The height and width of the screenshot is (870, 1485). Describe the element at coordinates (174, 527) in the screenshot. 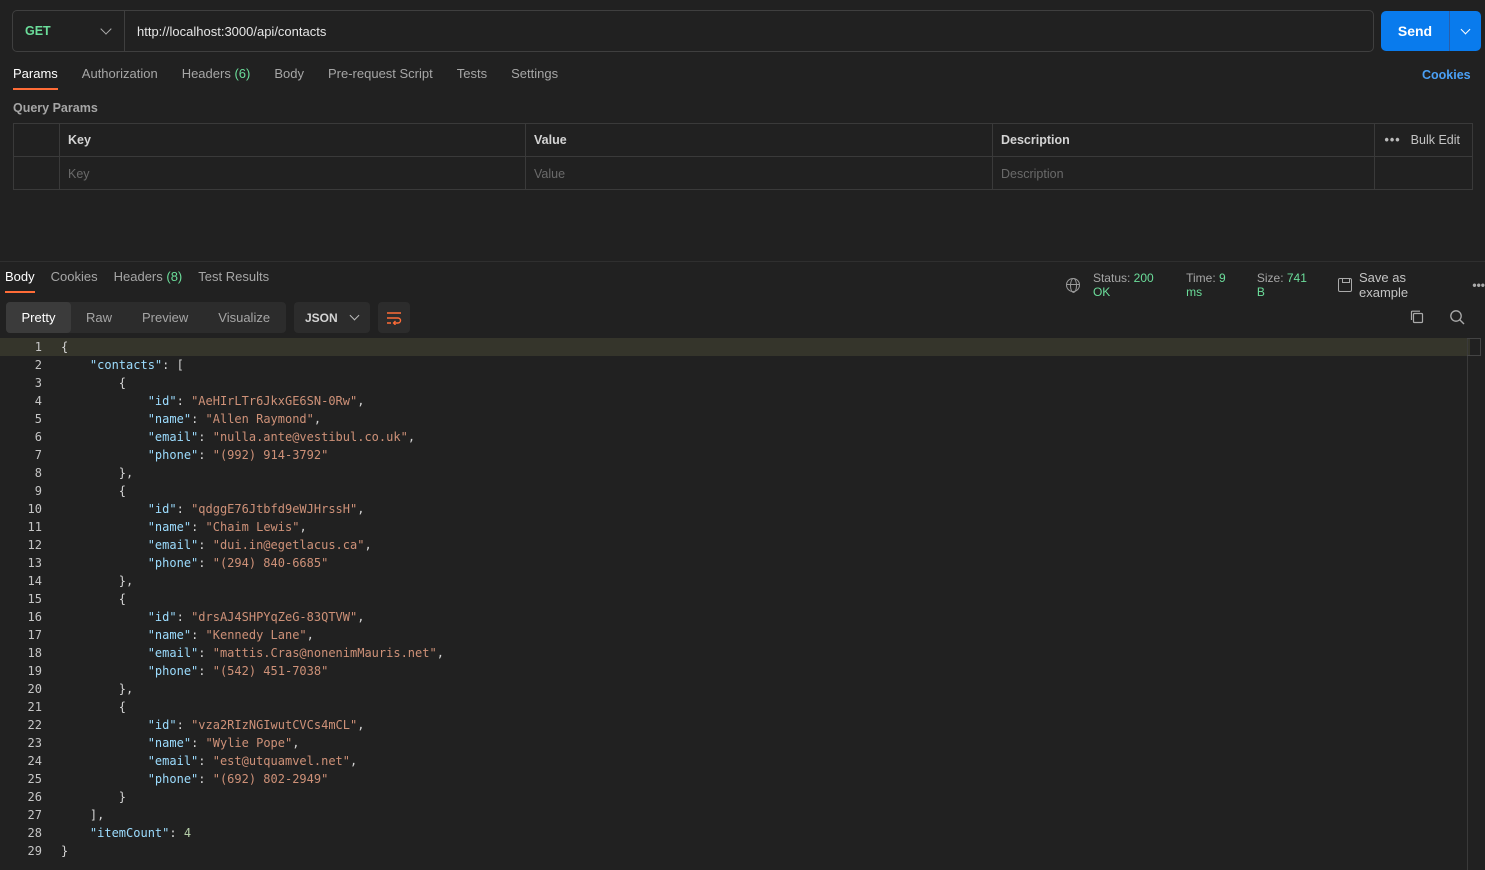

I see `code-text: "name": "Chaim Lewis",` at that location.